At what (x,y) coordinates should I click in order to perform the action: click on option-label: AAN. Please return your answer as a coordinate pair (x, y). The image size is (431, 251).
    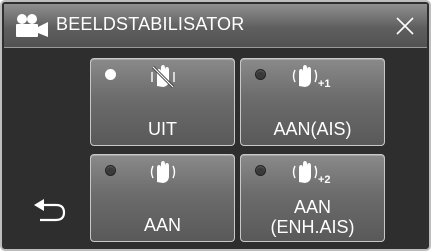
    Looking at the image, I should click on (162, 225).